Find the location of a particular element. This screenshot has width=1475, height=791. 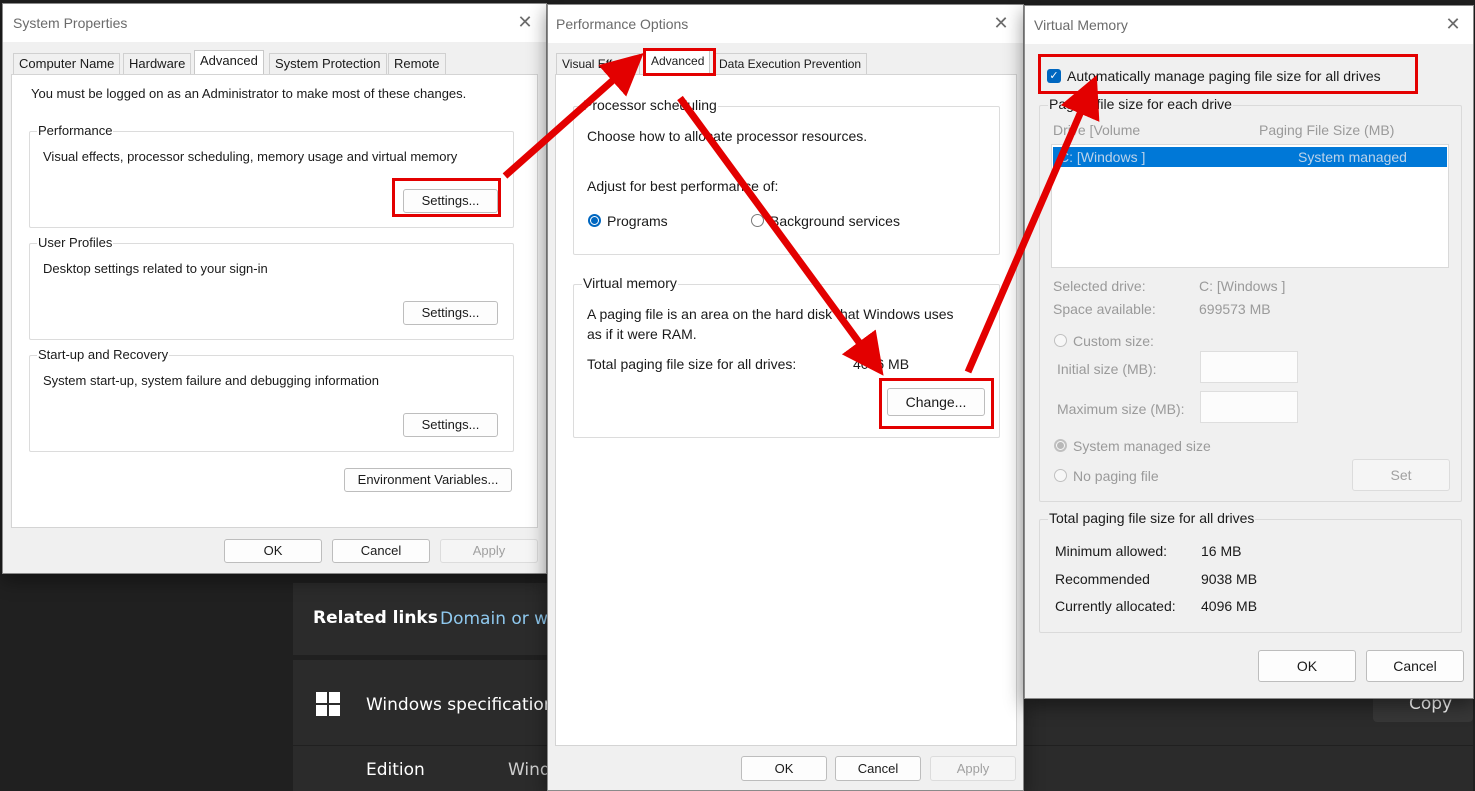

maximum-size-label: Maximum size (MB): is located at coordinates (1121, 409).